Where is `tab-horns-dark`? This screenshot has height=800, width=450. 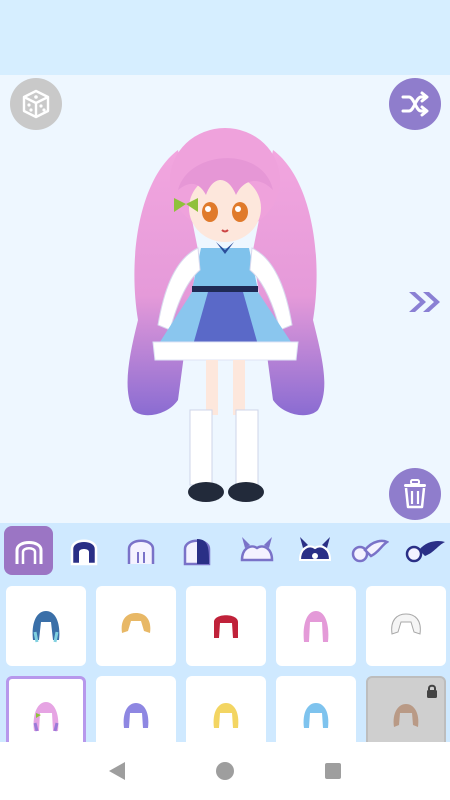
tab-horns-dark is located at coordinates (314, 550).